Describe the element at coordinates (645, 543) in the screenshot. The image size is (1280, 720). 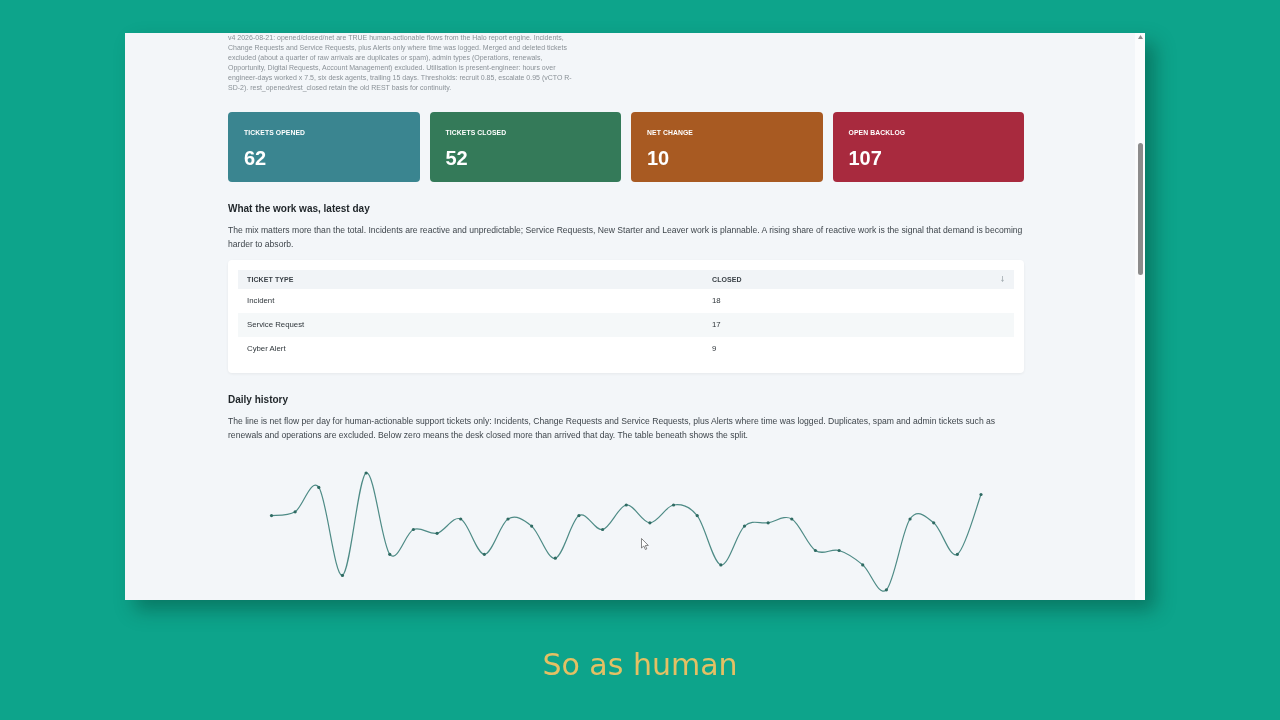
I see `mouse-pointer-icon` at that location.